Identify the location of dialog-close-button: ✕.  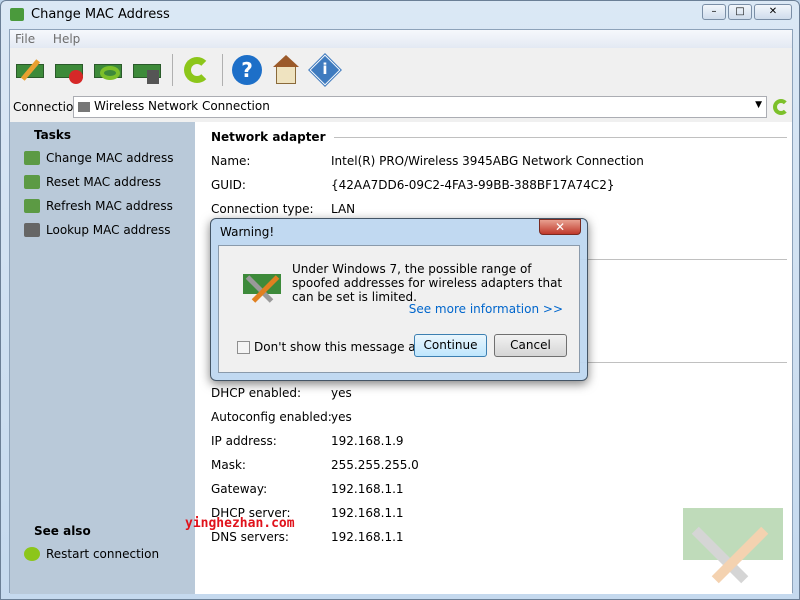
(560, 227).